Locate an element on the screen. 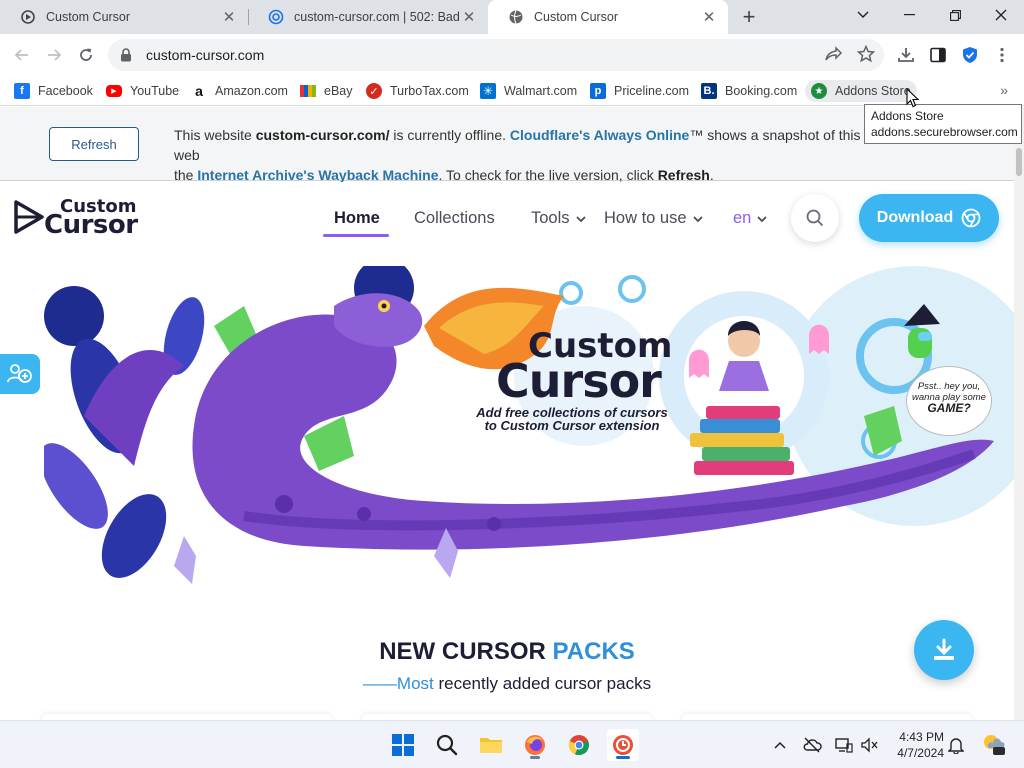 The image size is (1024, 768). clock-date: 4/7/2024 is located at coordinates (920, 753).